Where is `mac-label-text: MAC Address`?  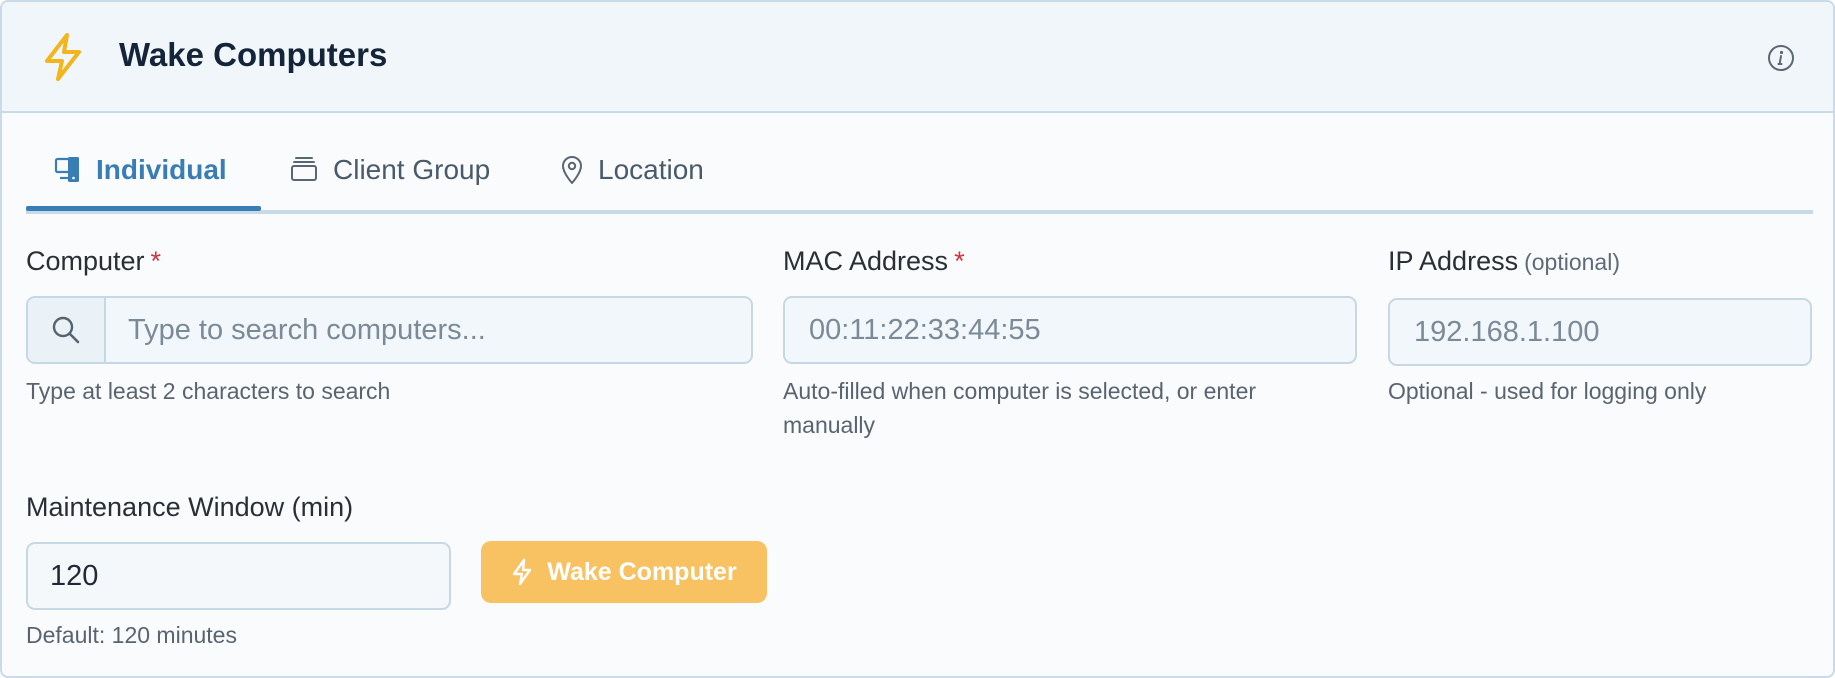
mac-label-text: MAC Address is located at coordinates (866, 261).